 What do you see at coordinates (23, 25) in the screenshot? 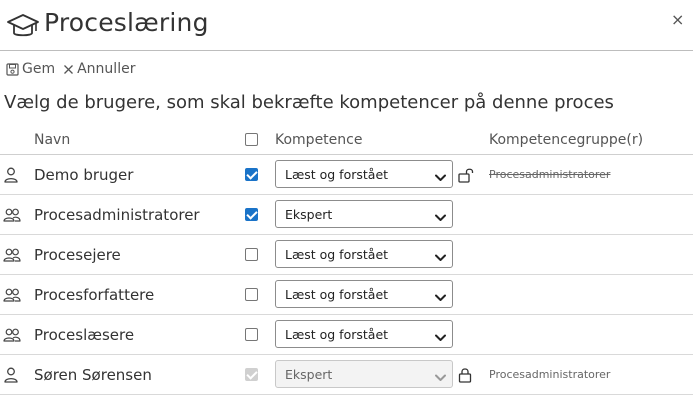
I see `graduation-cap-icon` at bounding box center [23, 25].